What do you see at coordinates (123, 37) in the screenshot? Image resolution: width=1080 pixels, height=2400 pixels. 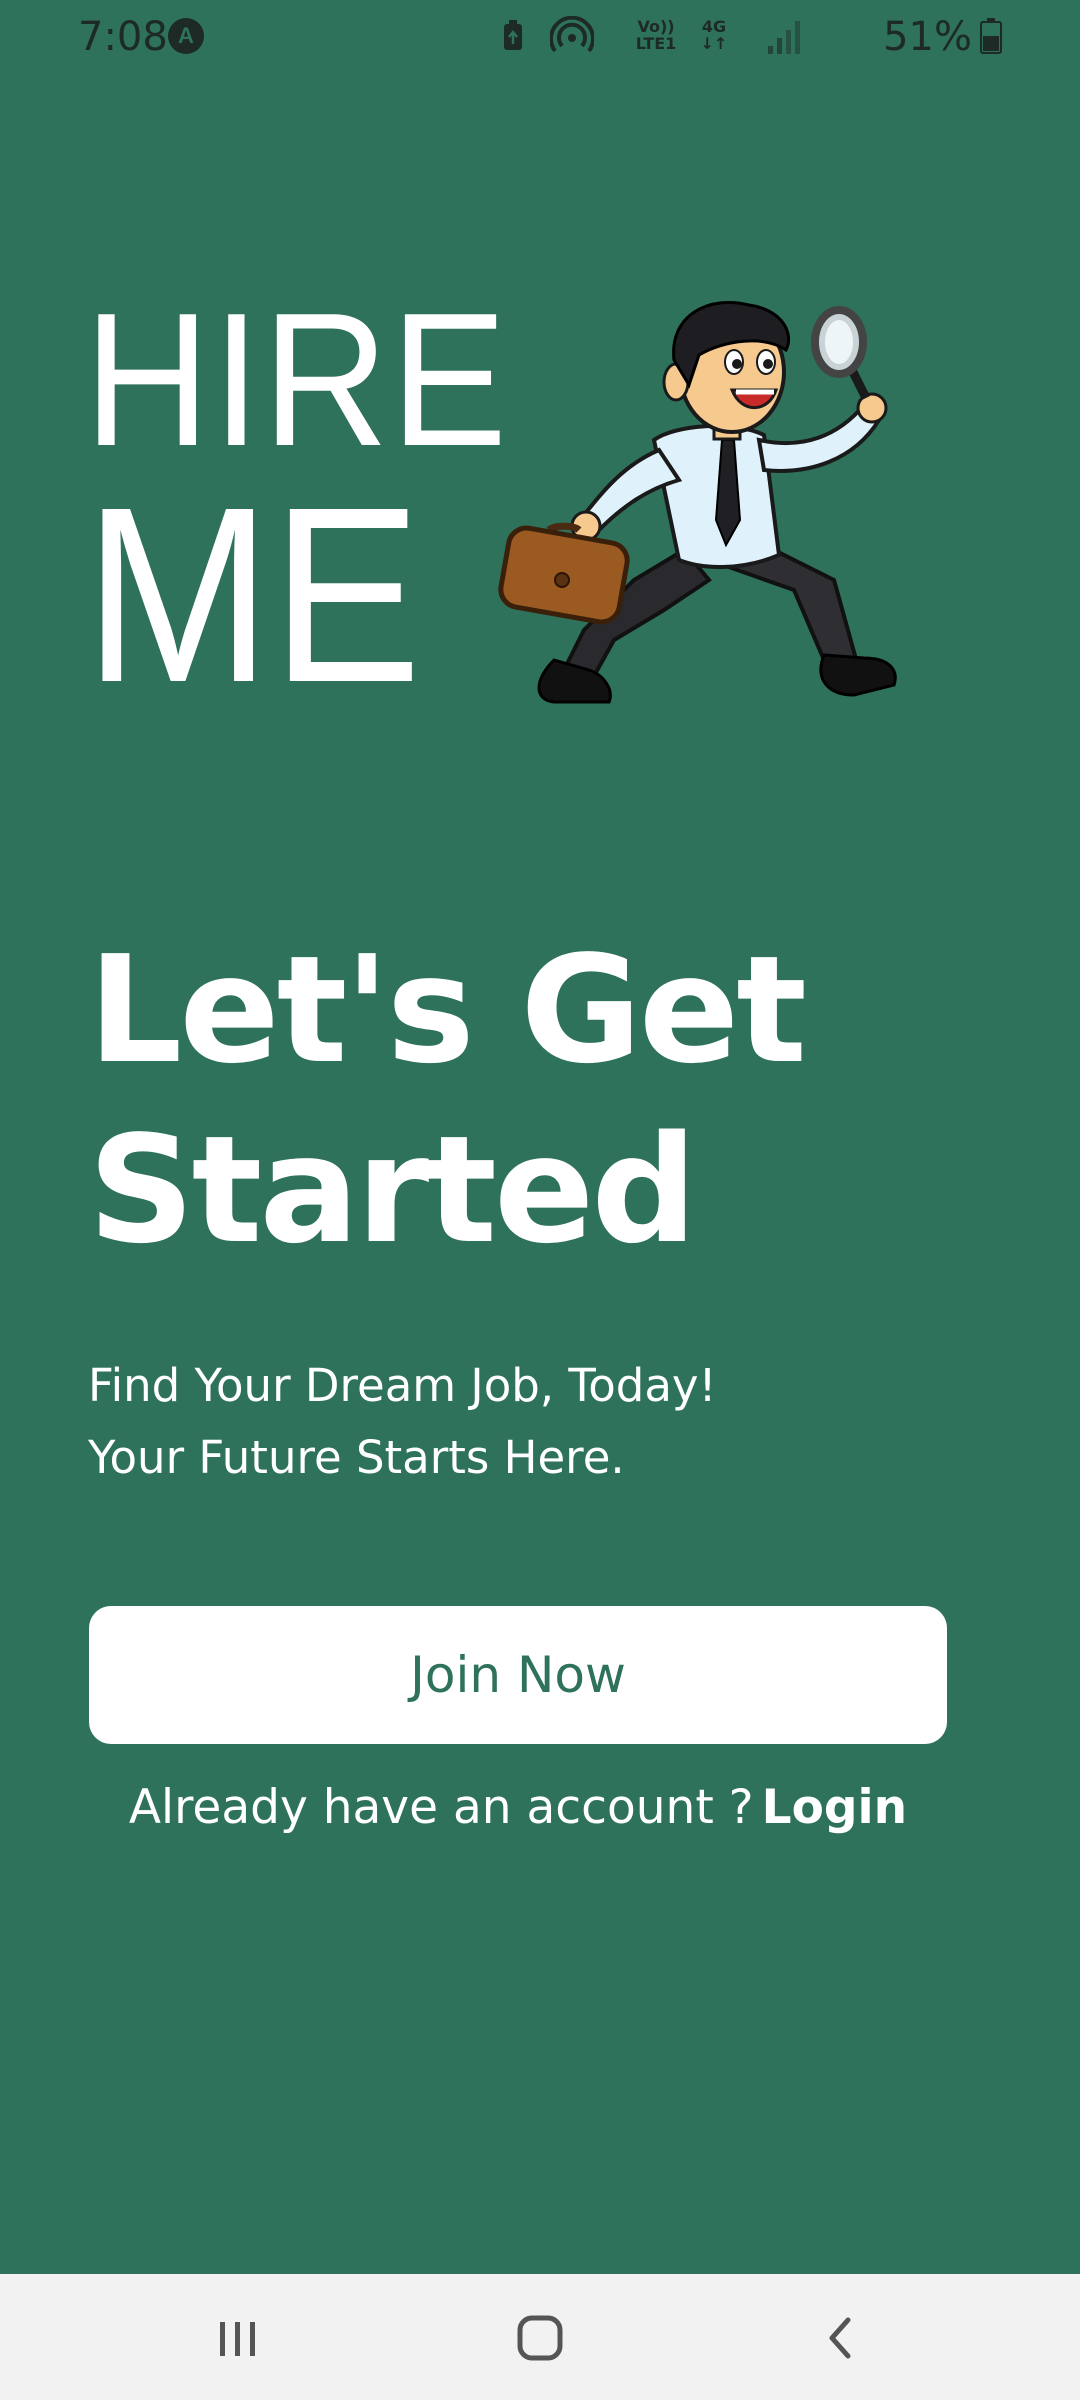 I see `status-time: 7:08` at bounding box center [123, 37].